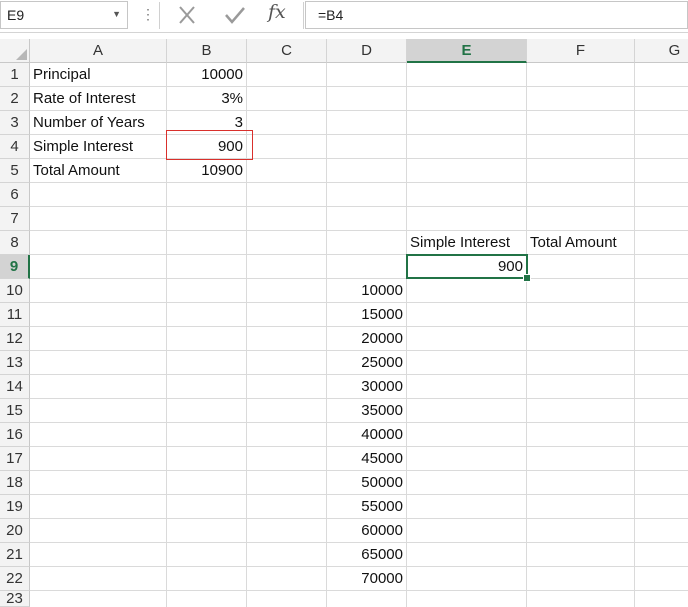  I want to click on row-header: 11, so click(15, 315).